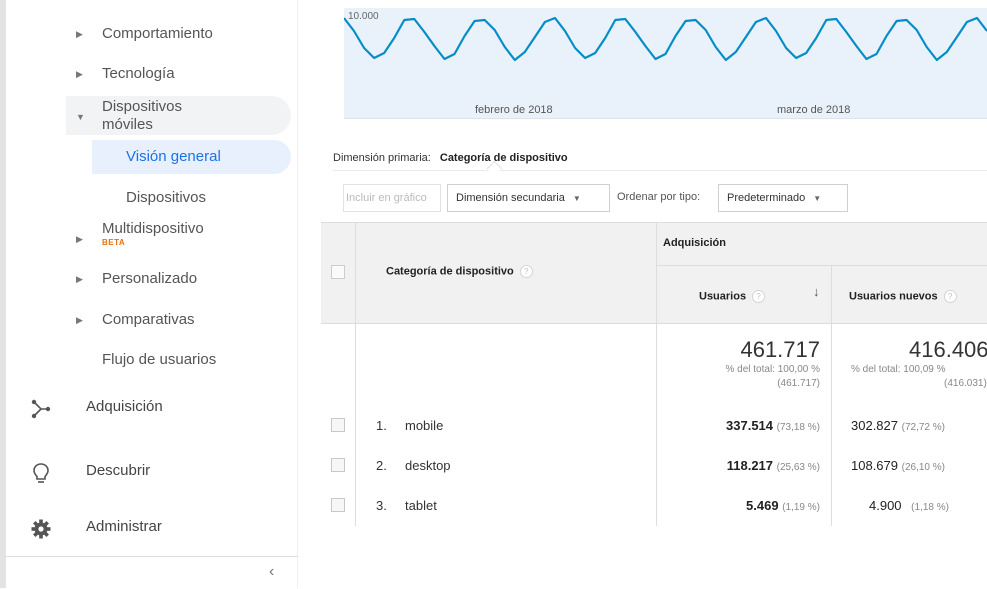  What do you see at coordinates (392, 198) in the screenshot?
I see `include-in-chart-button: Incluir en gráfico` at bounding box center [392, 198].